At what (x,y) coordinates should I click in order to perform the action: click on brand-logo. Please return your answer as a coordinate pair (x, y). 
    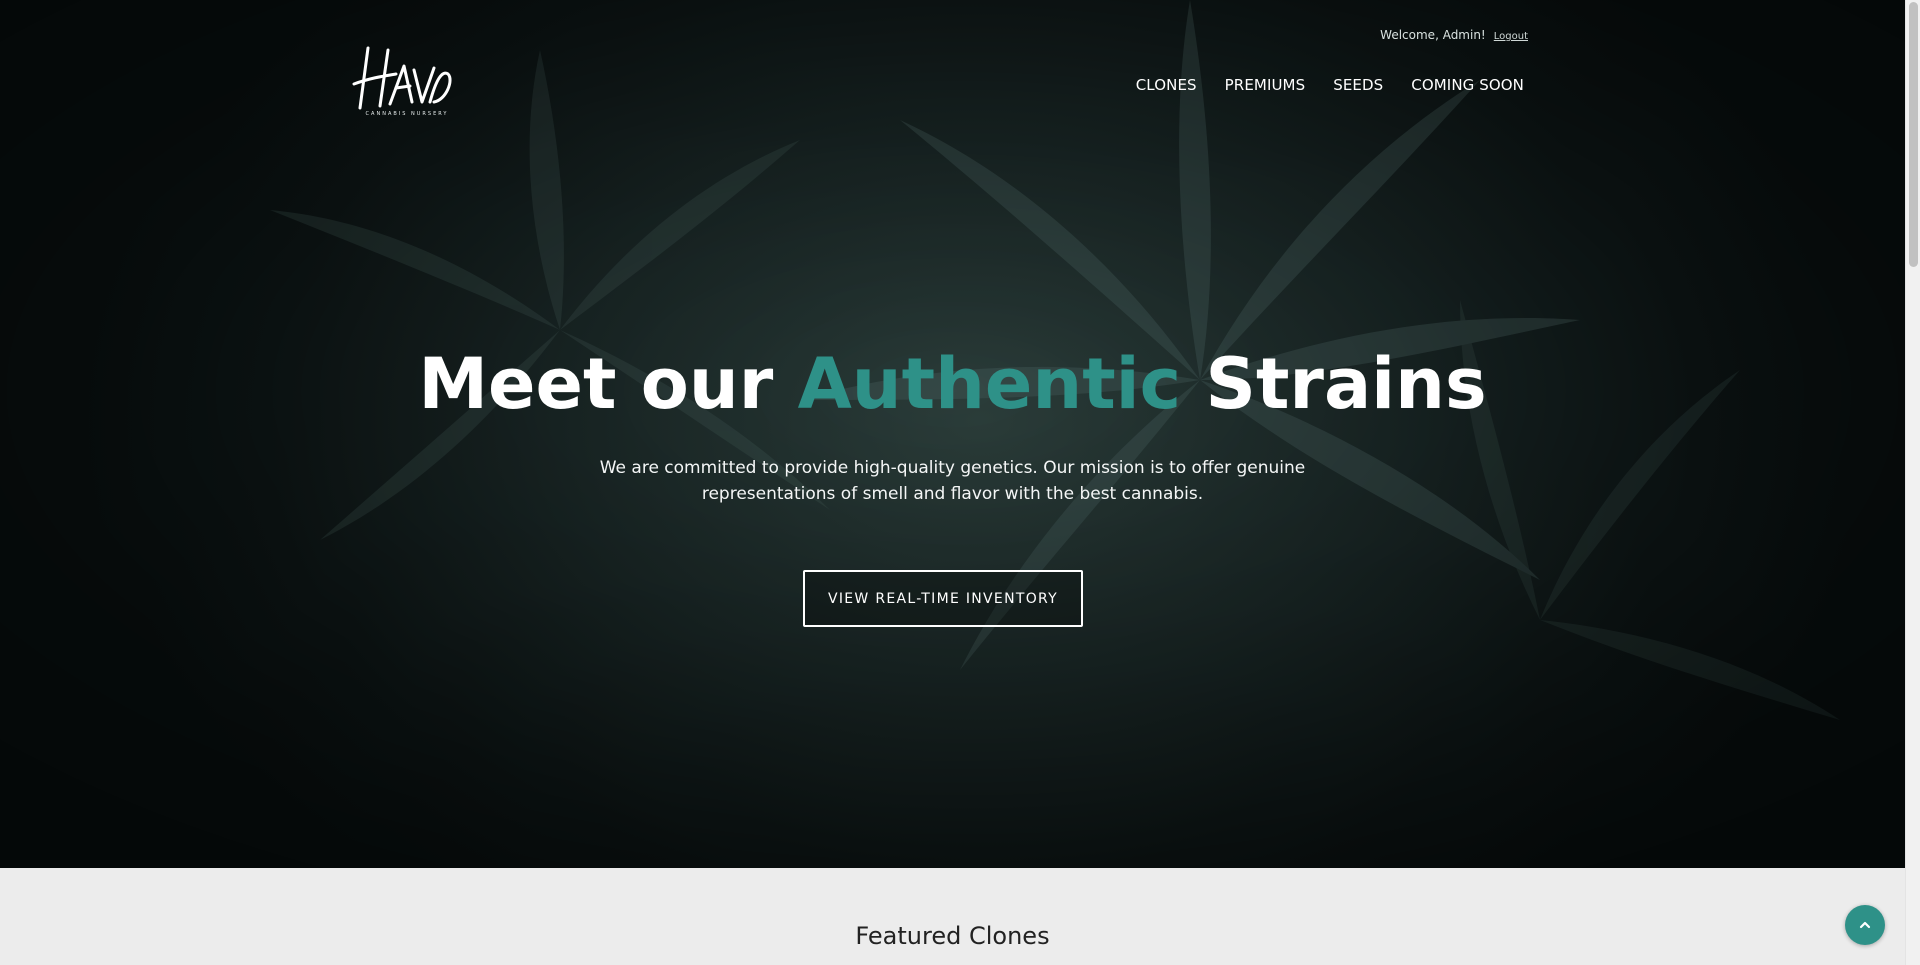
    Looking at the image, I should click on (402, 81).